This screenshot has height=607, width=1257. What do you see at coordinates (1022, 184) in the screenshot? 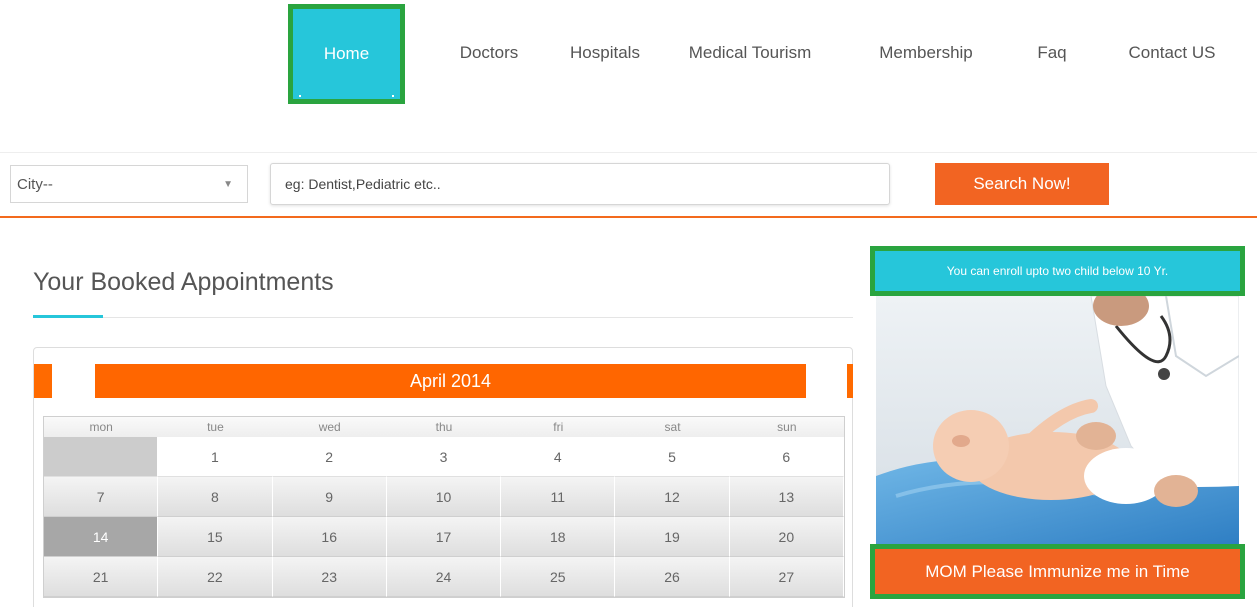
I see `search-now-button: Search Now!` at bounding box center [1022, 184].